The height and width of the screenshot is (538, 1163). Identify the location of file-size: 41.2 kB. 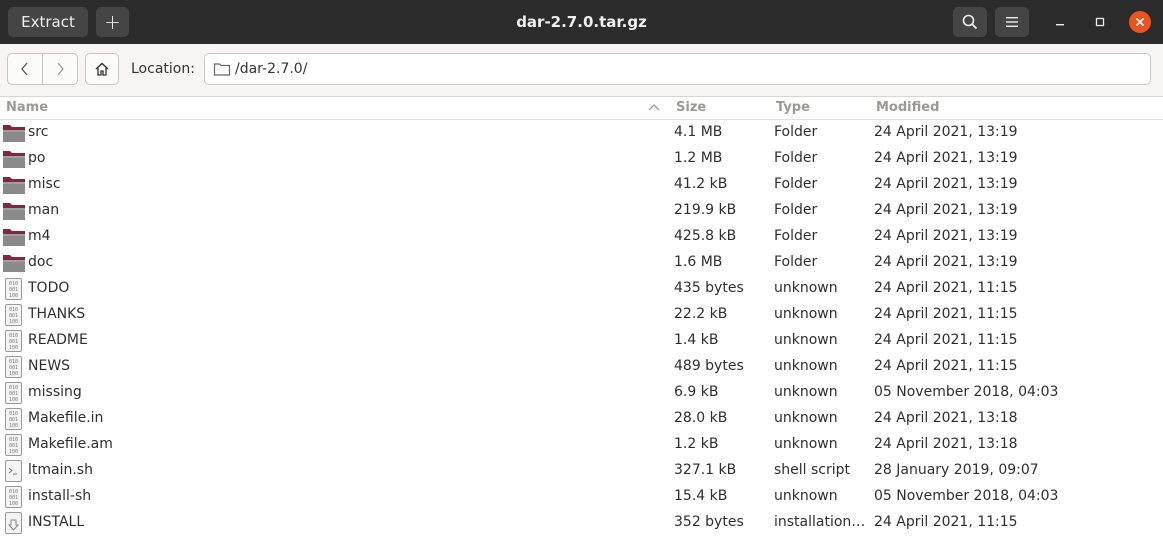
(701, 184).